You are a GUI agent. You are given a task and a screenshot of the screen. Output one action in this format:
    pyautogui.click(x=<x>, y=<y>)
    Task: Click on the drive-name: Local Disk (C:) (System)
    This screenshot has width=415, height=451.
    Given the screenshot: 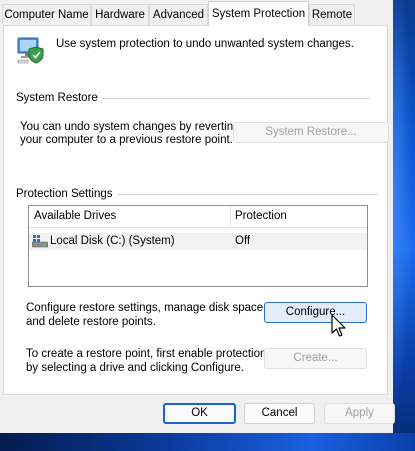 What is the action you would take?
    pyautogui.click(x=112, y=241)
    